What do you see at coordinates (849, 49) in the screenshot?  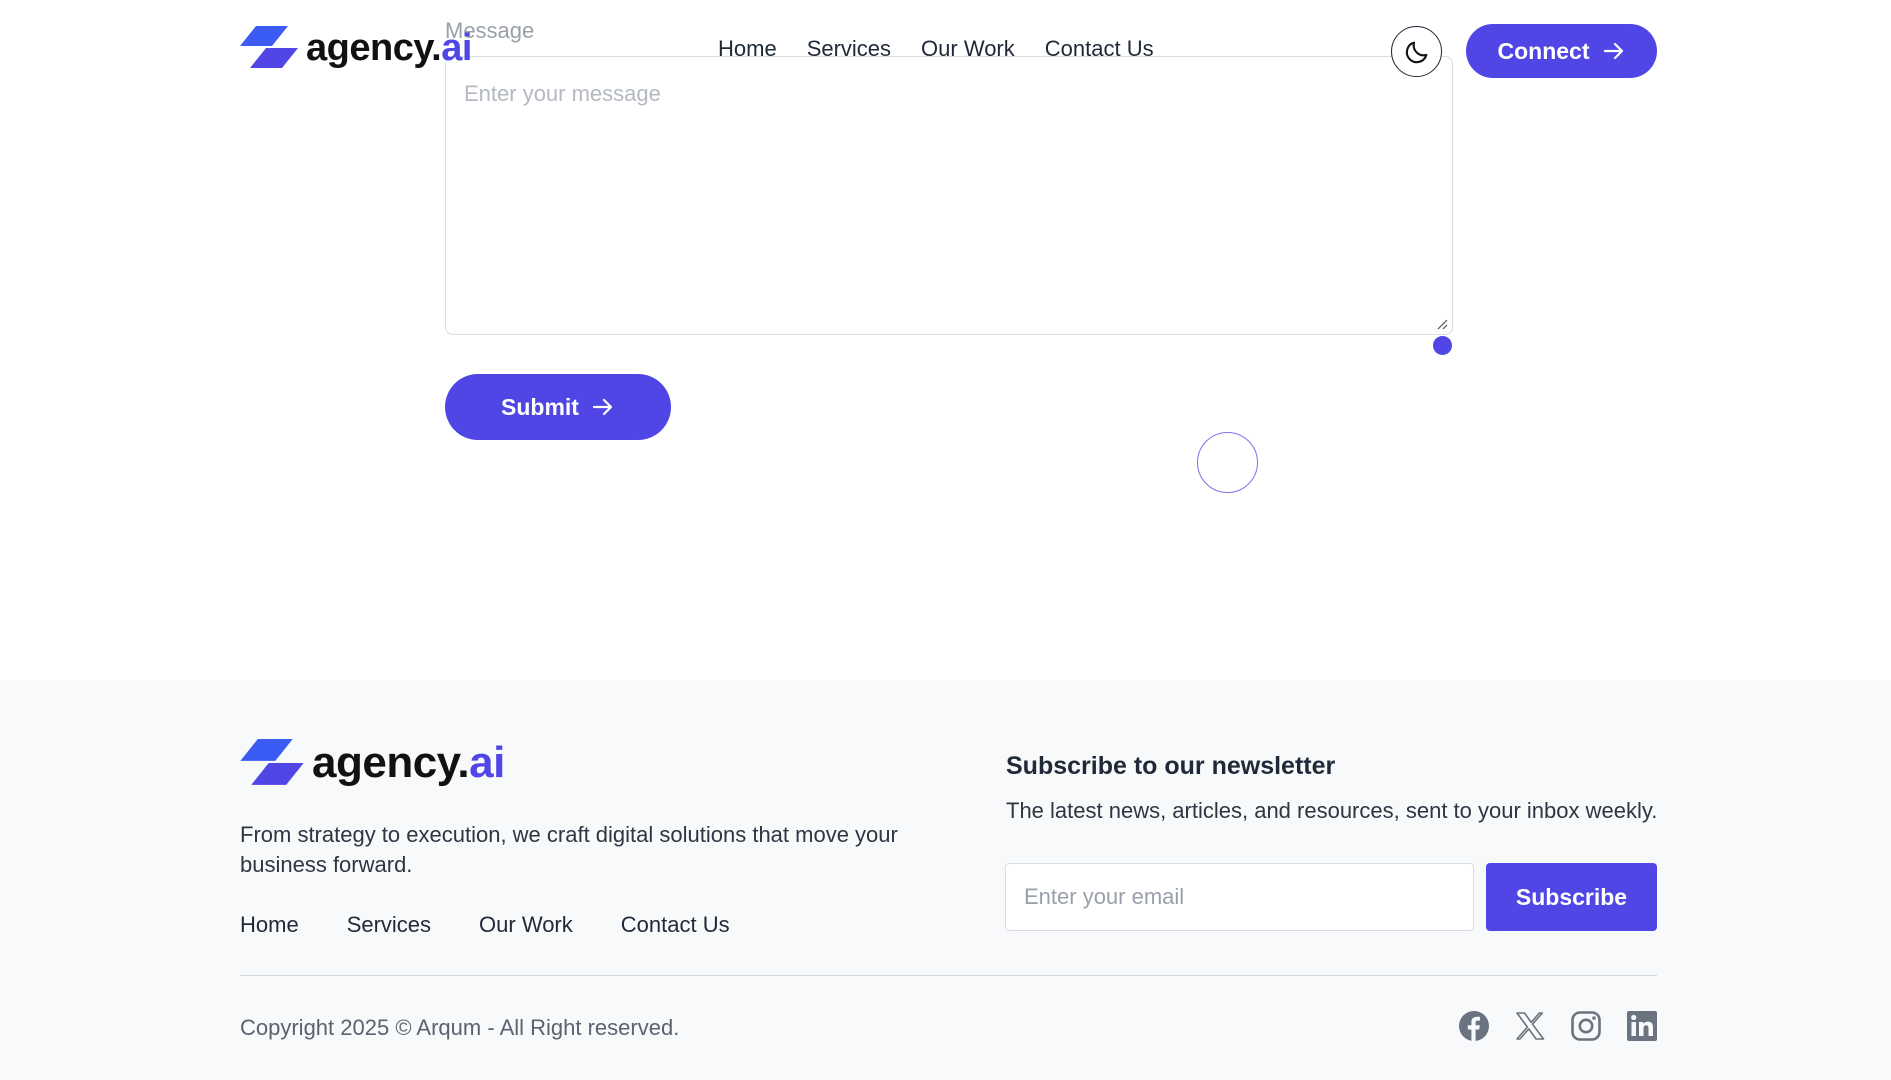 I see `nav-services: Services` at bounding box center [849, 49].